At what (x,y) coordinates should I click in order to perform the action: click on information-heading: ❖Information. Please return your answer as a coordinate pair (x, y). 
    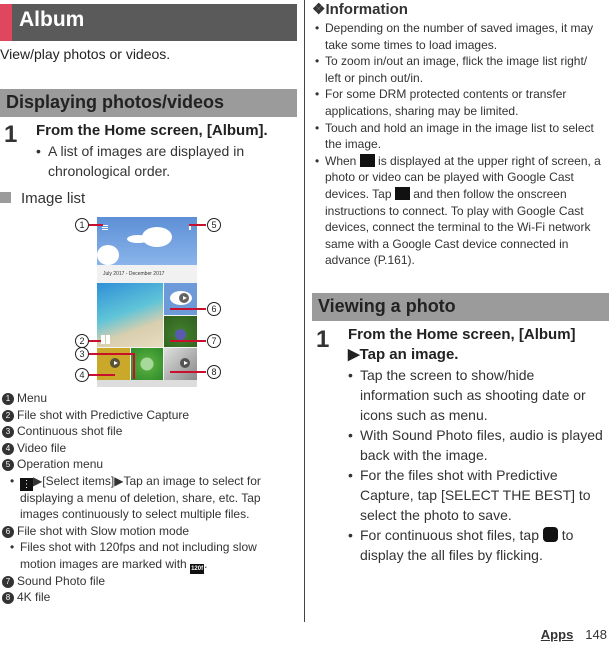
    Looking at the image, I should click on (360, 9).